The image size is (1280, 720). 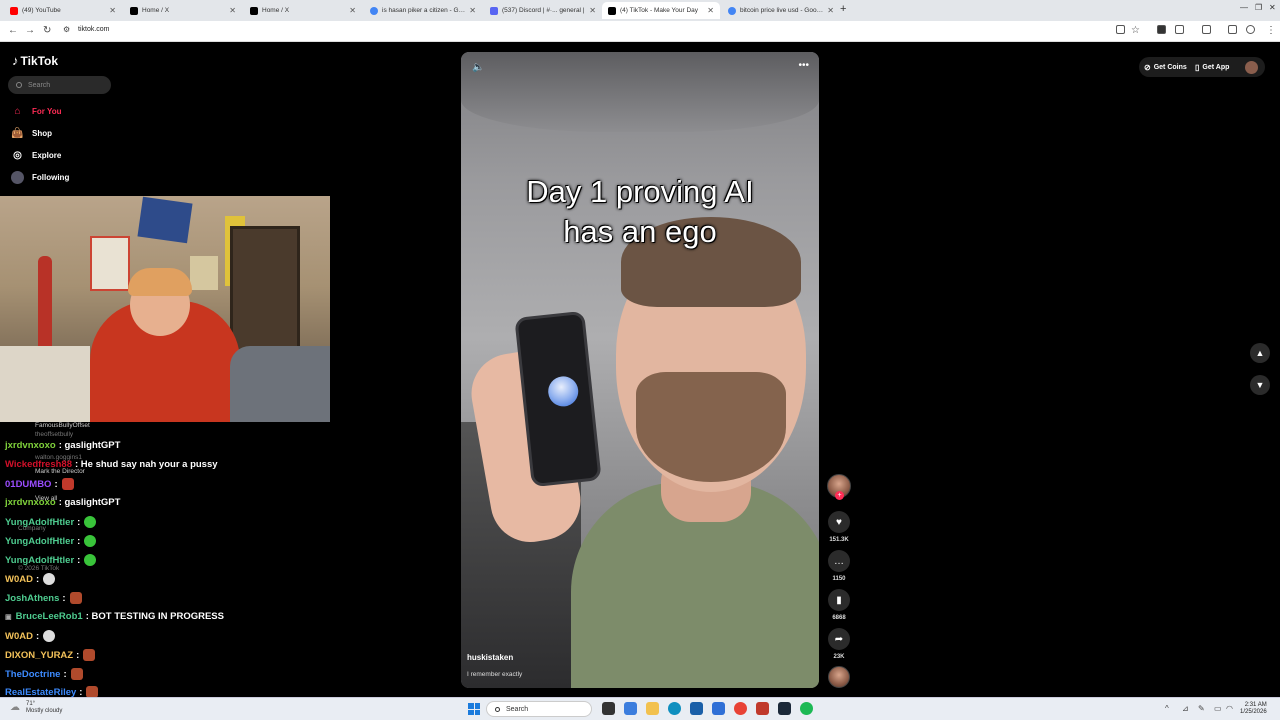 What do you see at coordinates (13, 30) in the screenshot?
I see `back-arrow-icon: ←` at bounding box center [13, 30].